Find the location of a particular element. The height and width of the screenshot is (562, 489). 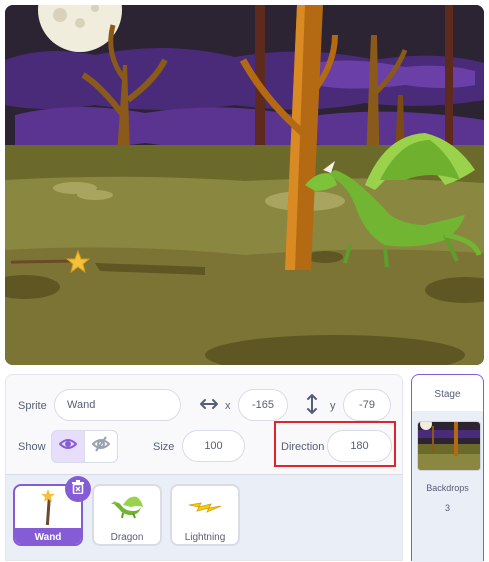

y-input: -79 is located at coordinates (367, 405).